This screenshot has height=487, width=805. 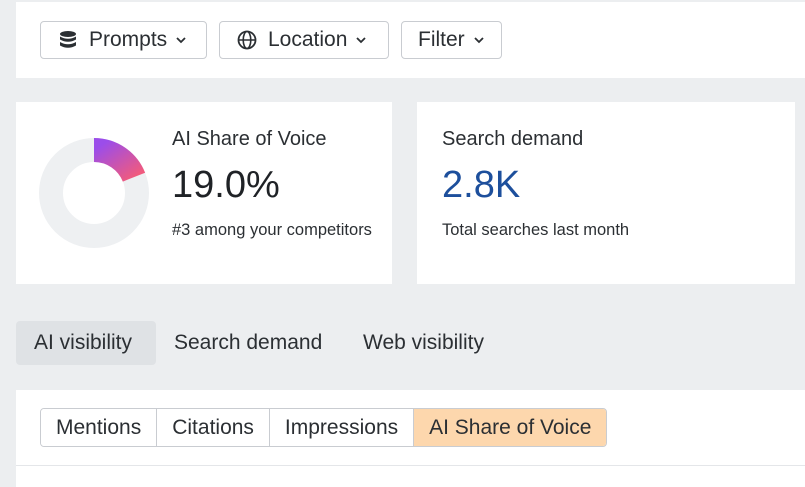 What do you see at coordinates (68, 40) in the screenshot?
I see `database-icon` at bounding box center [68, 40].